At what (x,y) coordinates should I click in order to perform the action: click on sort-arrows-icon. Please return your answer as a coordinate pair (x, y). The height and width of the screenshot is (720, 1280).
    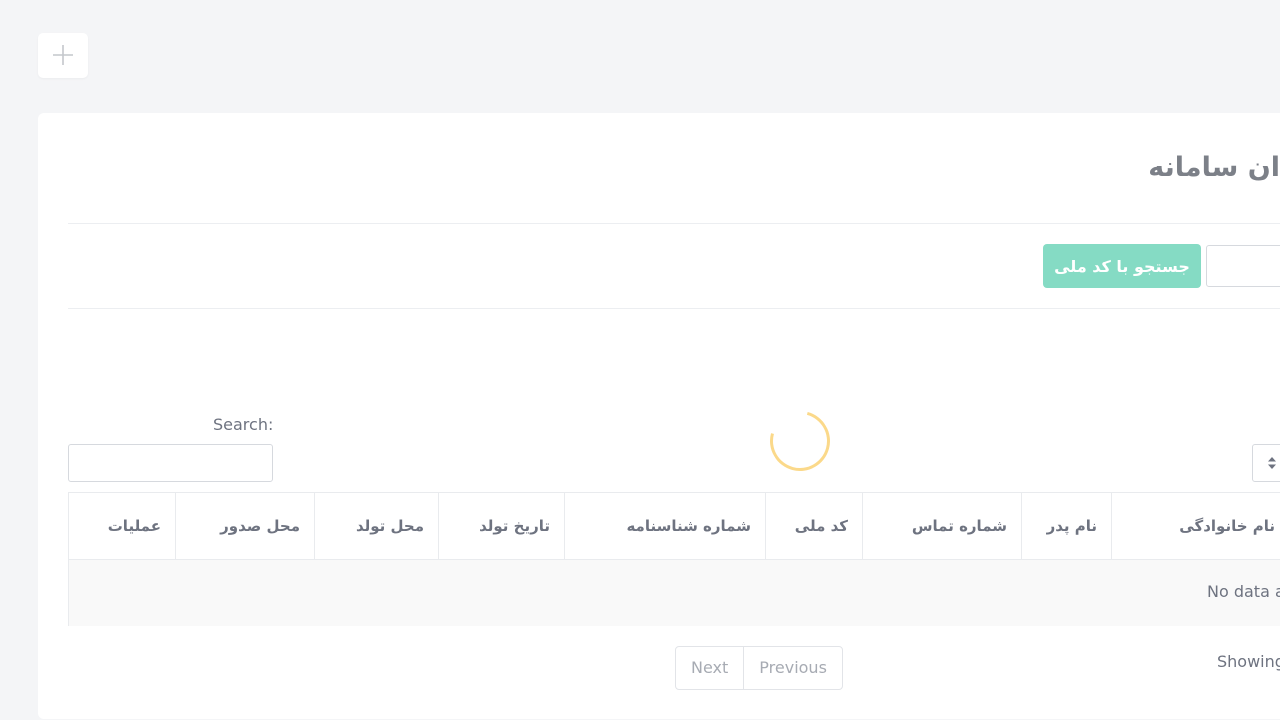
    Looking at the image, I should click on (1272, 463).